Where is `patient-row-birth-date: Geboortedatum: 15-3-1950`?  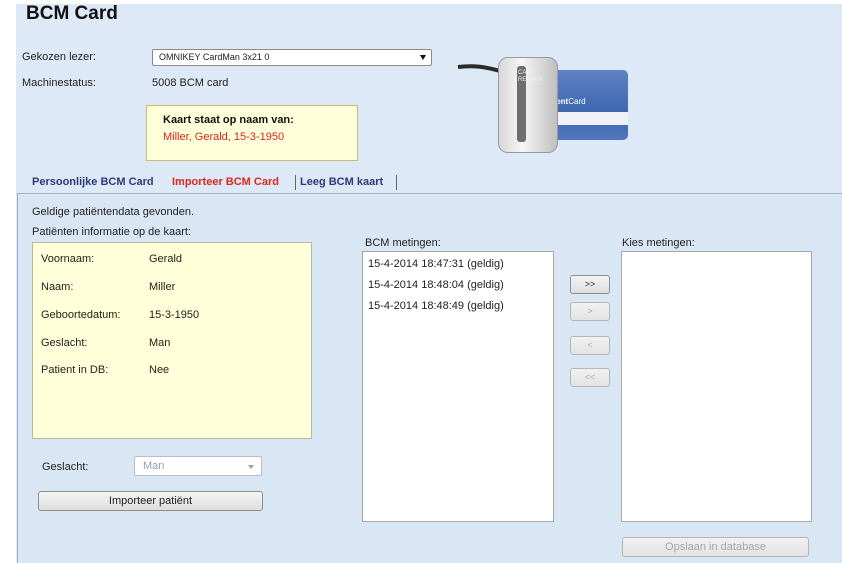 patient-row-birth-date: Geboortedatum: 15-3-1950 is located at coordinates (120, 315).